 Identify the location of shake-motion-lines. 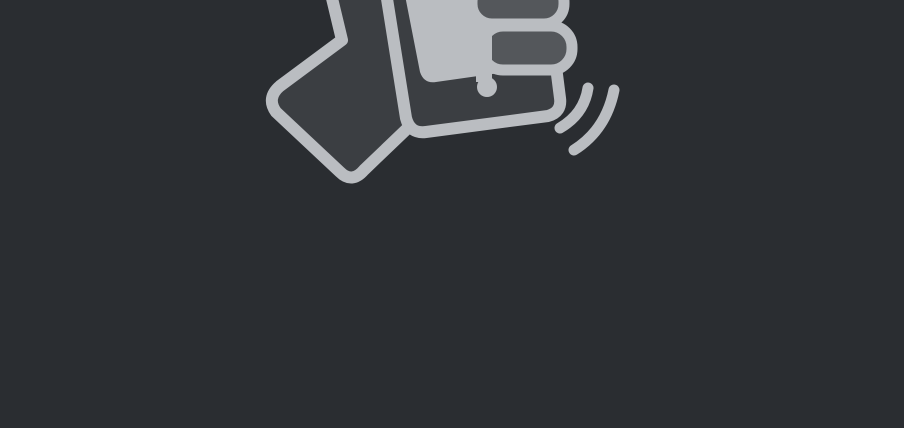
(587, 119).